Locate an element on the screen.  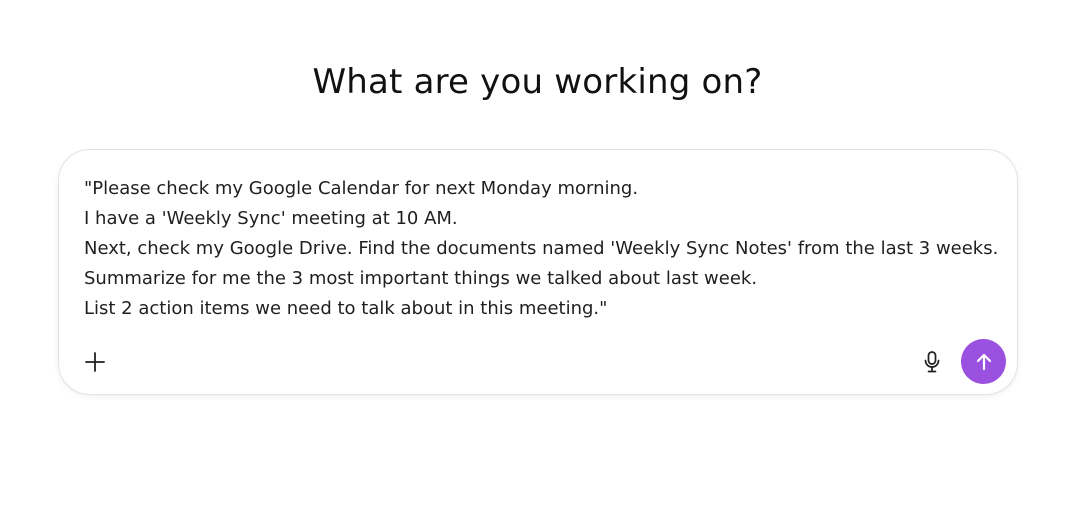
page-title: What are you working on? is located at coordinates (537, 82).